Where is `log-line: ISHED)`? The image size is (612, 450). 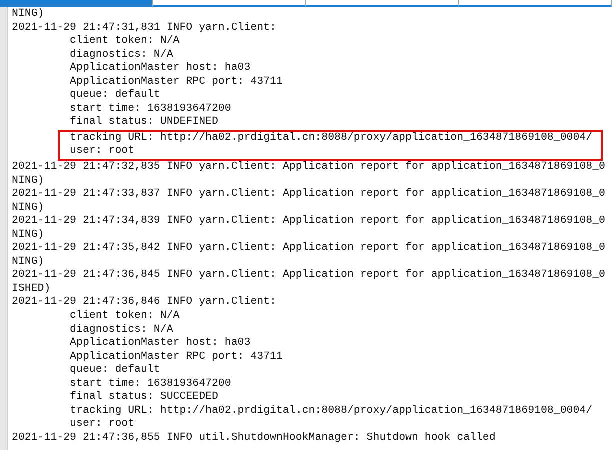 log-line: ISHED) is located at coordinates (31, 289).